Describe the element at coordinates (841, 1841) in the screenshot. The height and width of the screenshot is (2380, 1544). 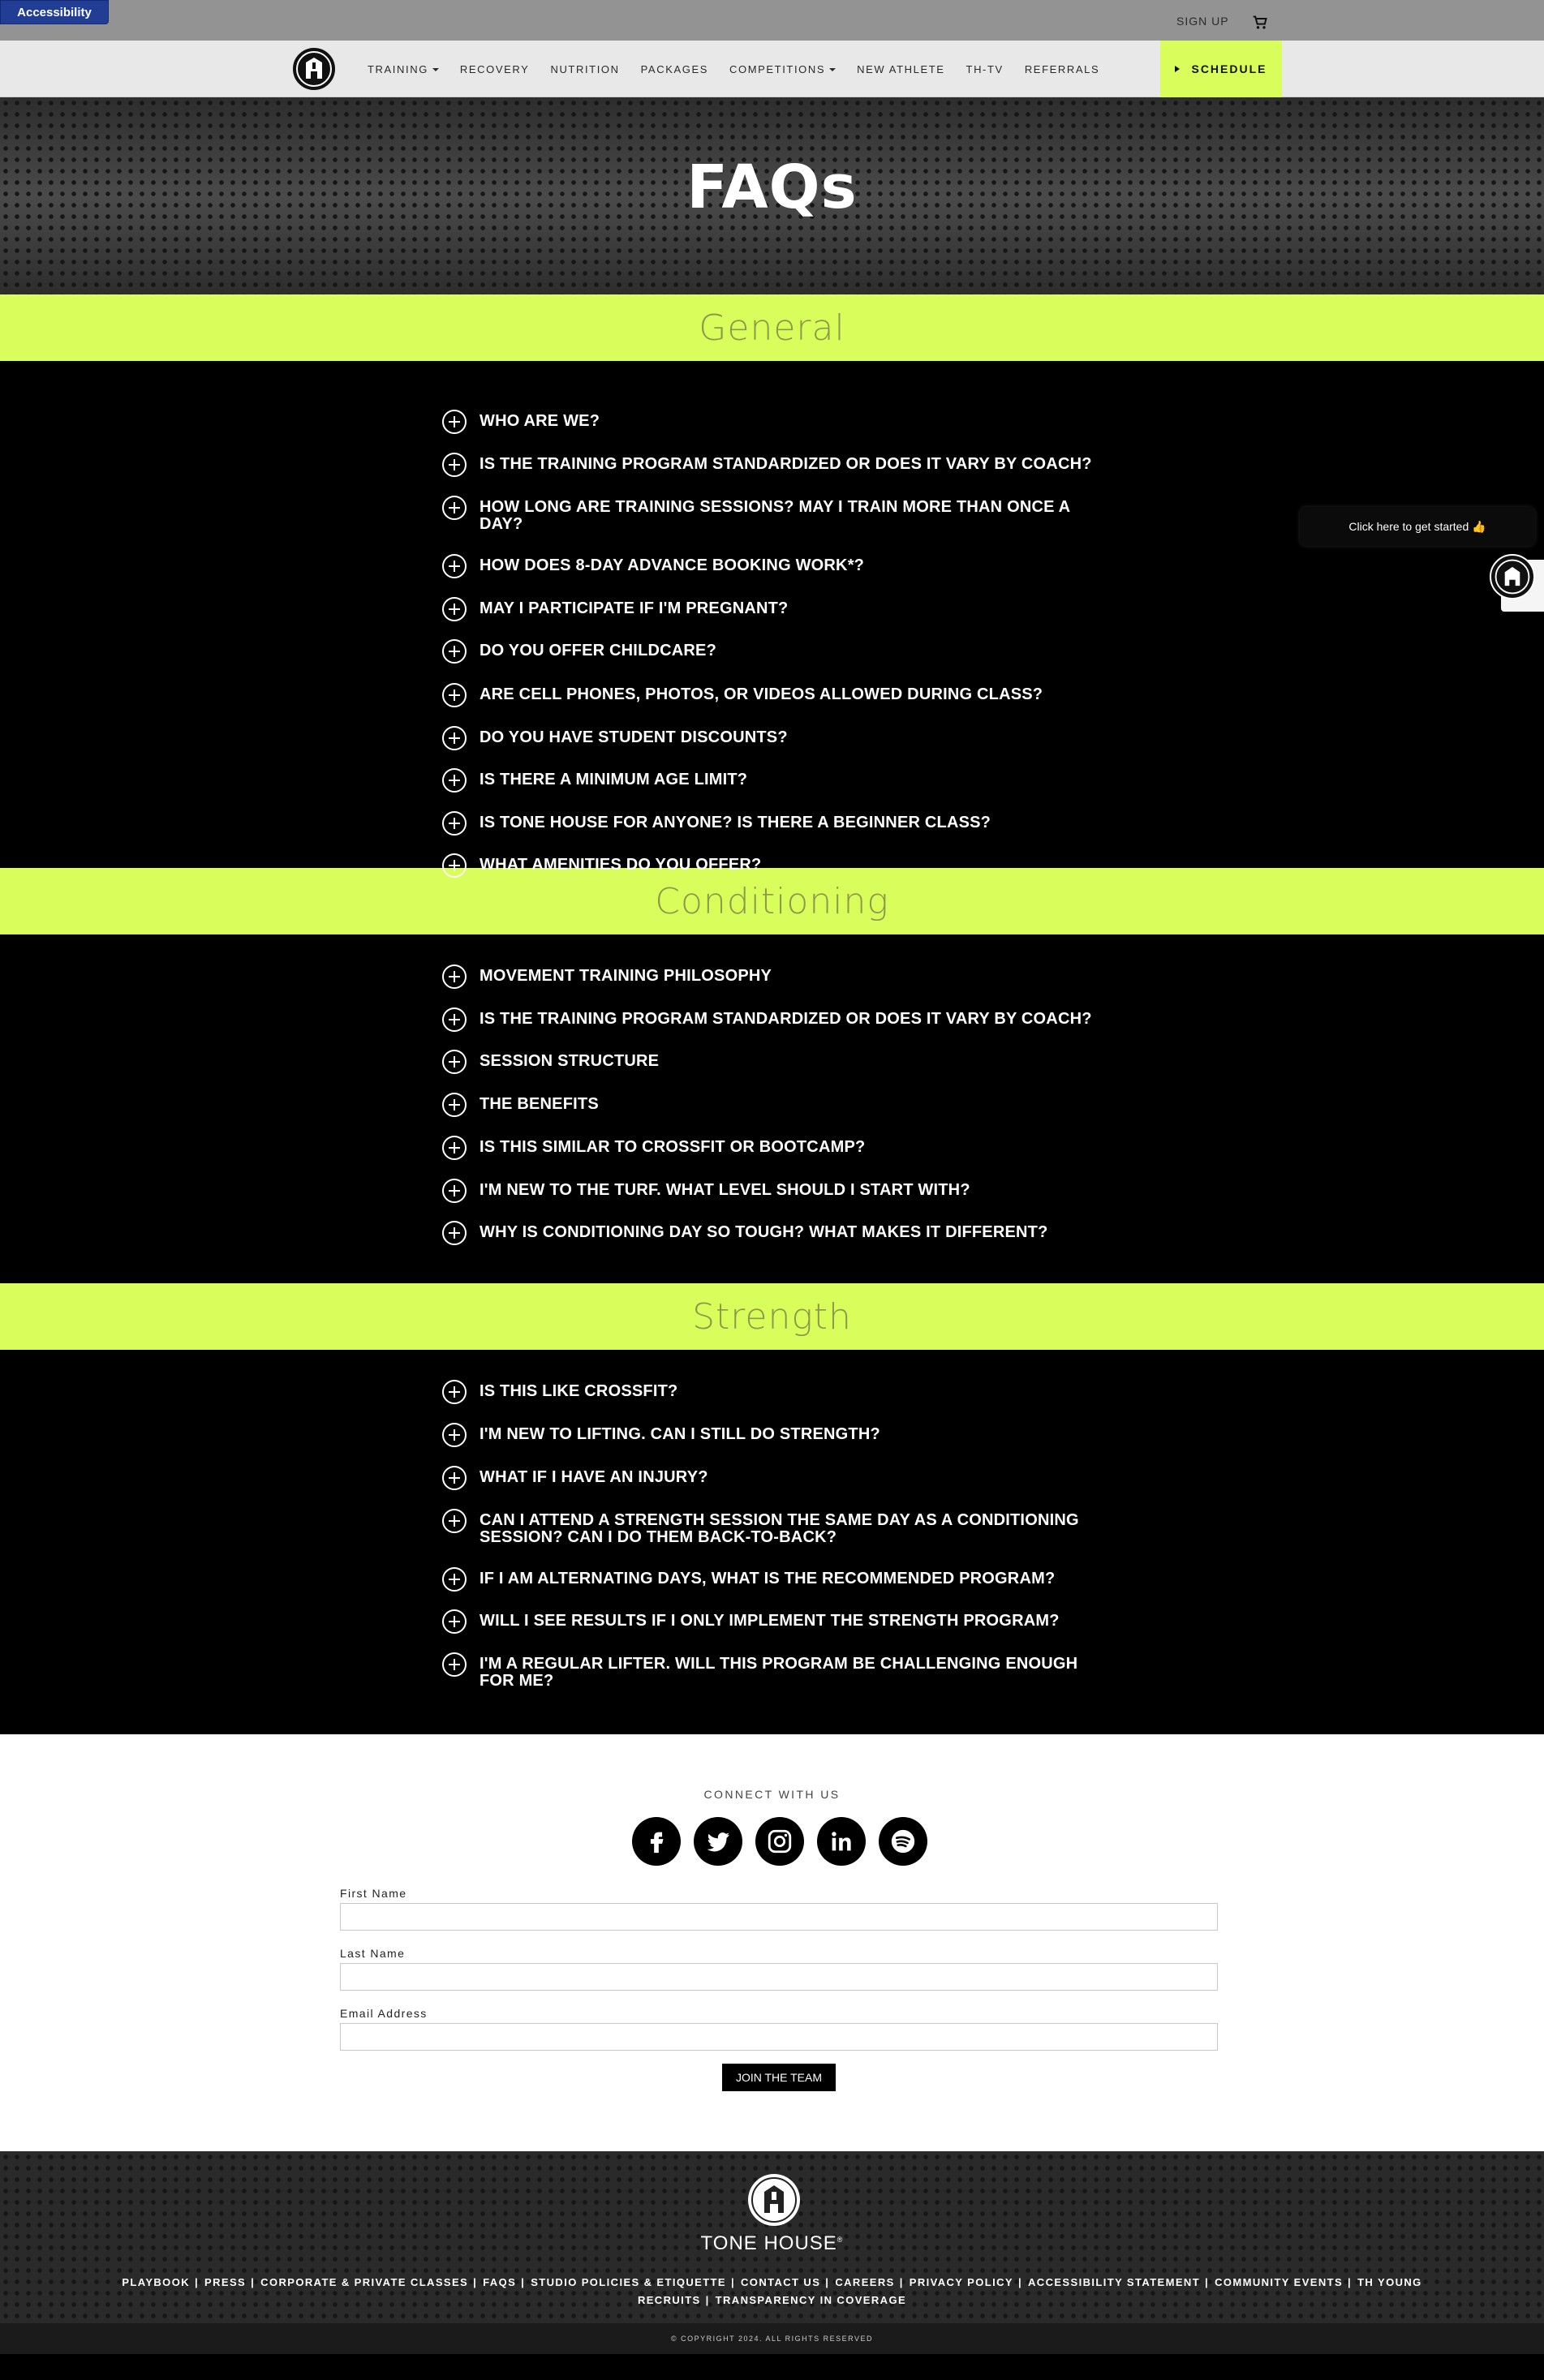
I see `linkedin-icon` at that location.